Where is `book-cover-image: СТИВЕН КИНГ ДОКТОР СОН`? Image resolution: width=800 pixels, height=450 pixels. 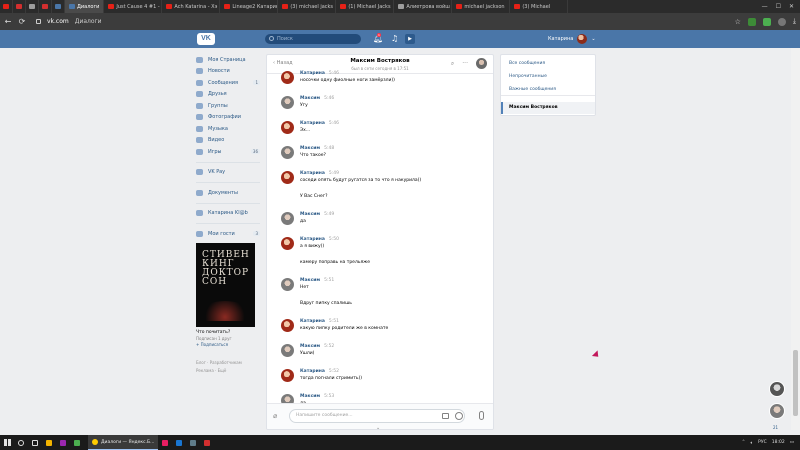
book-cover-image: СТИВЕН КИНГ ДОКТОР СОН is located at coordinates (225, 284).